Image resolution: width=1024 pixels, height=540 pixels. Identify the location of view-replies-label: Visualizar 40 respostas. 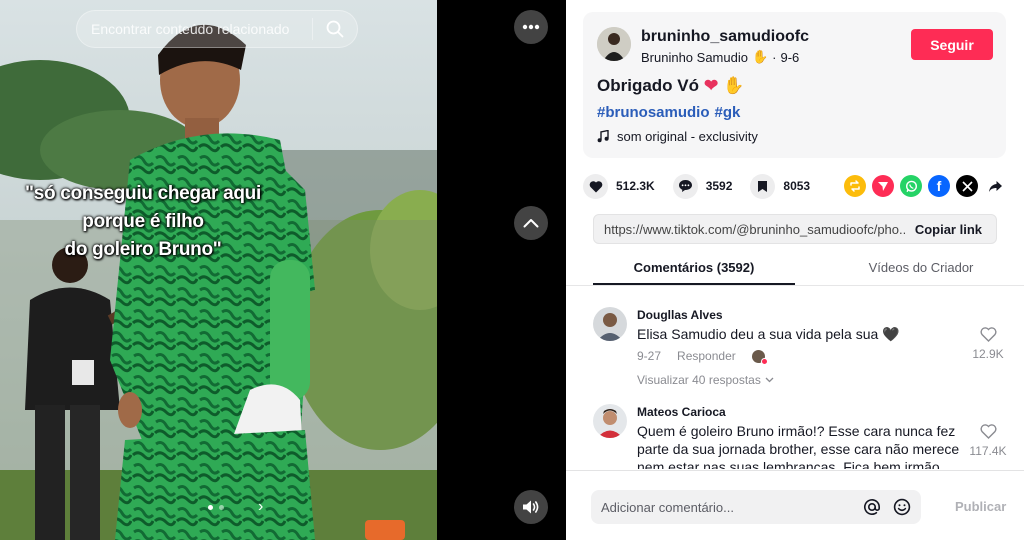
(699, 380).